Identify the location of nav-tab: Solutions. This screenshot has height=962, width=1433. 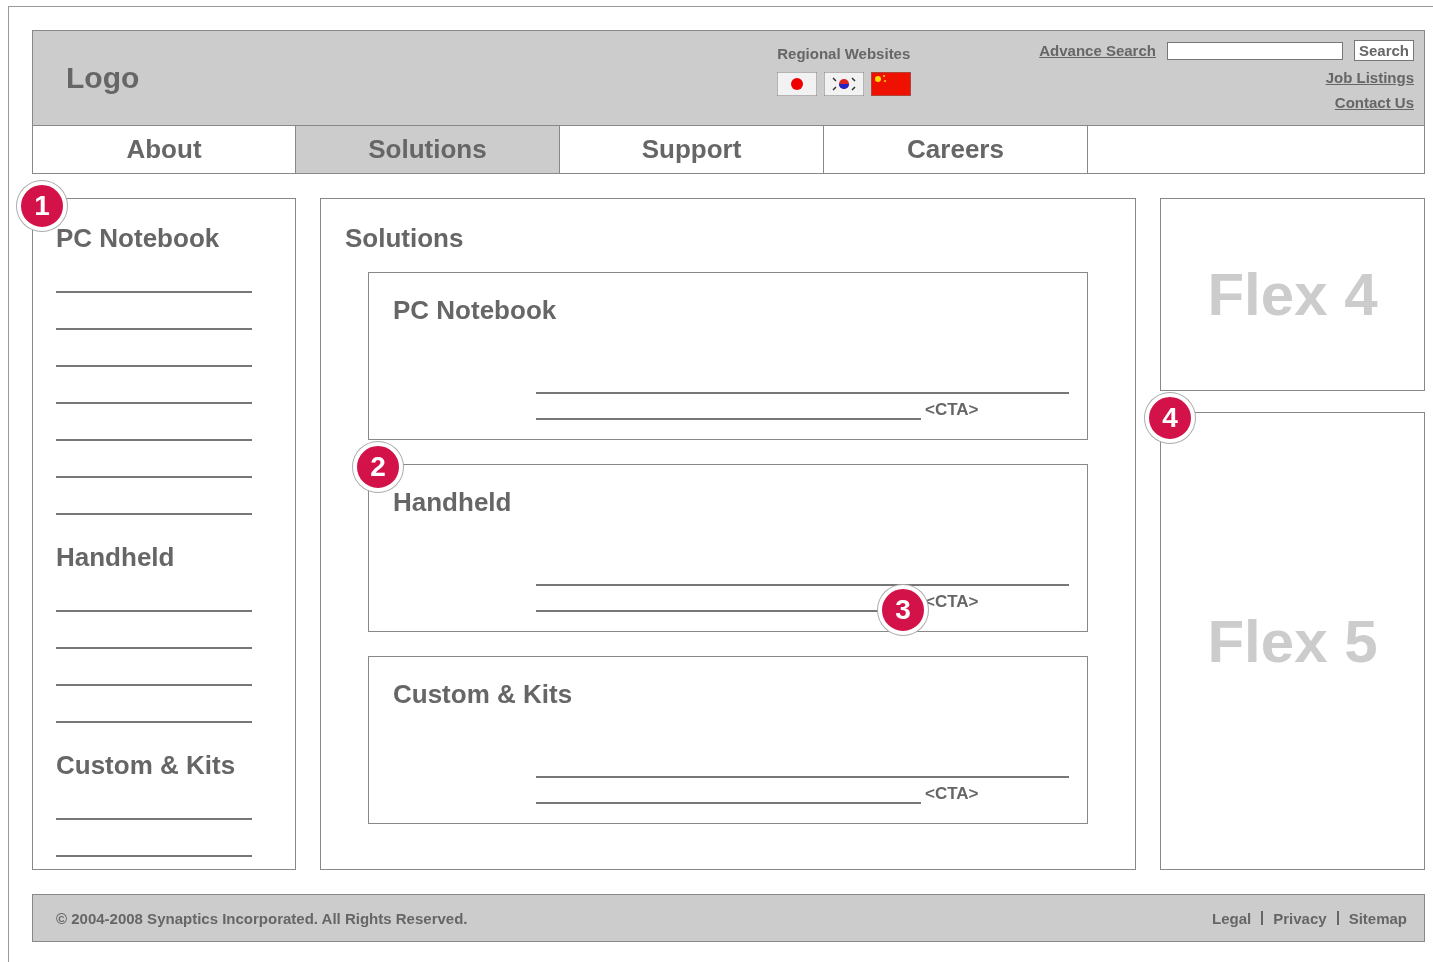
(428, 150).